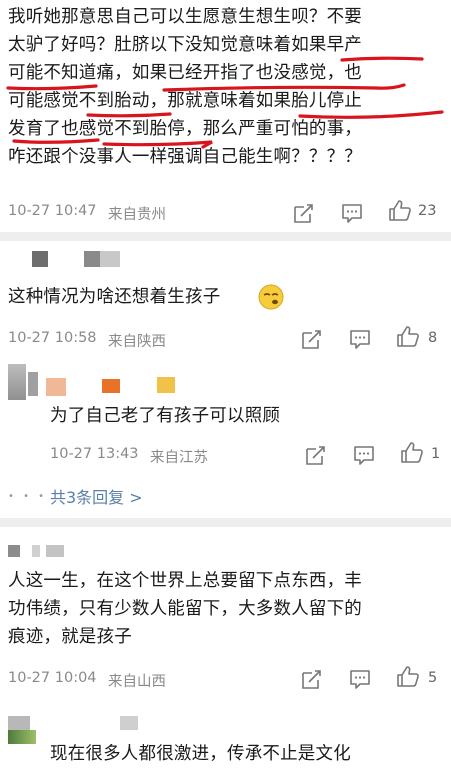 The image size is (451, 768). I want to click on comment-2-location: 来自陕西, so click(137, 342).